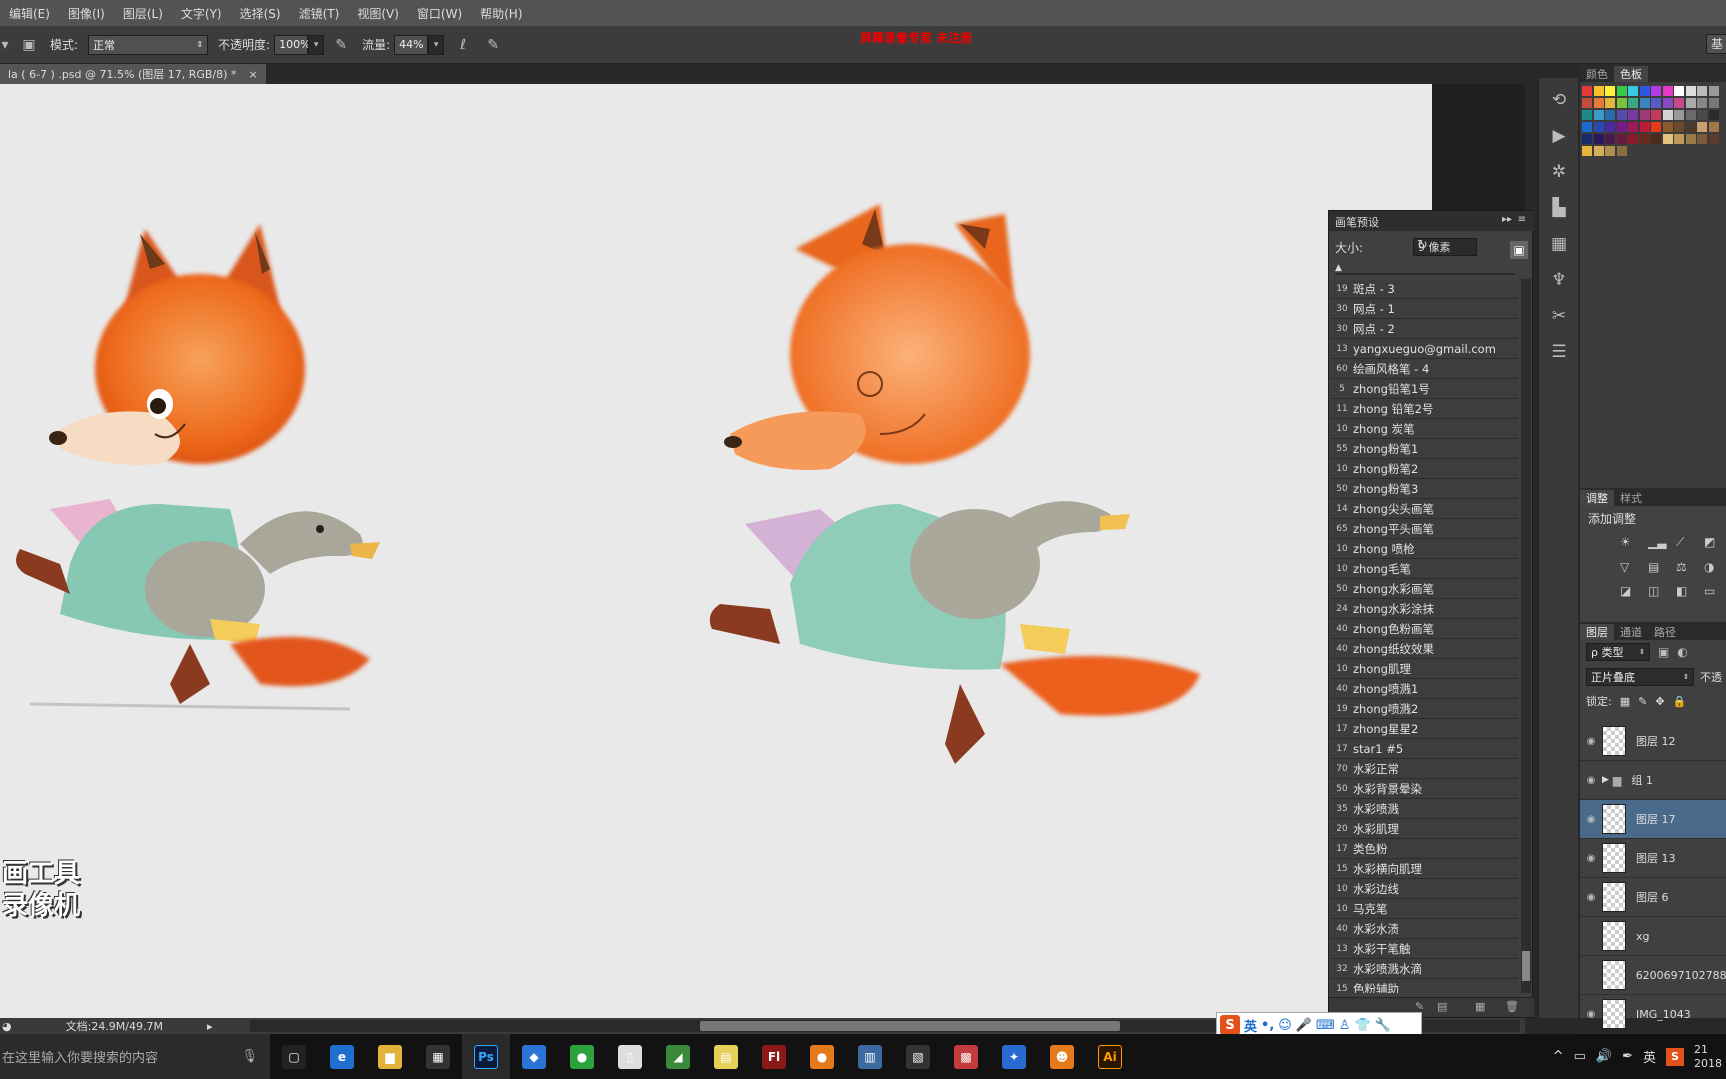 The image size is (1726, 1079). What do you see at coordinates (1425, 589) in the screenshot?
I see `brush-preset-item: 50 zhong水彩画笔` at bounding box center [1425, 589].